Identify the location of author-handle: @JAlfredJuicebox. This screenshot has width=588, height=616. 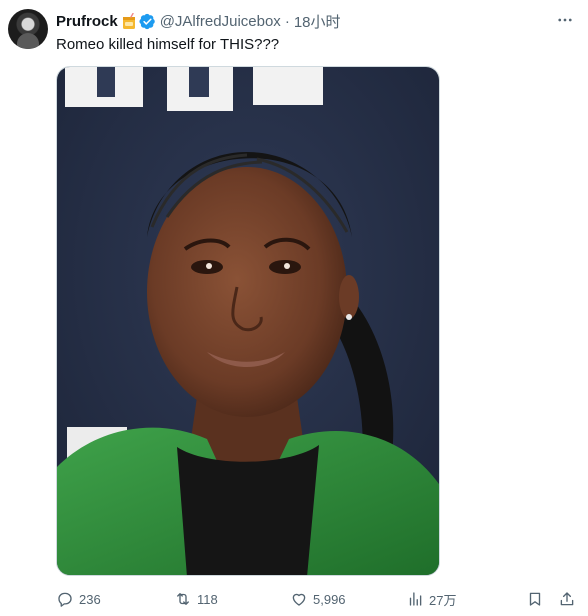
(220, 21).